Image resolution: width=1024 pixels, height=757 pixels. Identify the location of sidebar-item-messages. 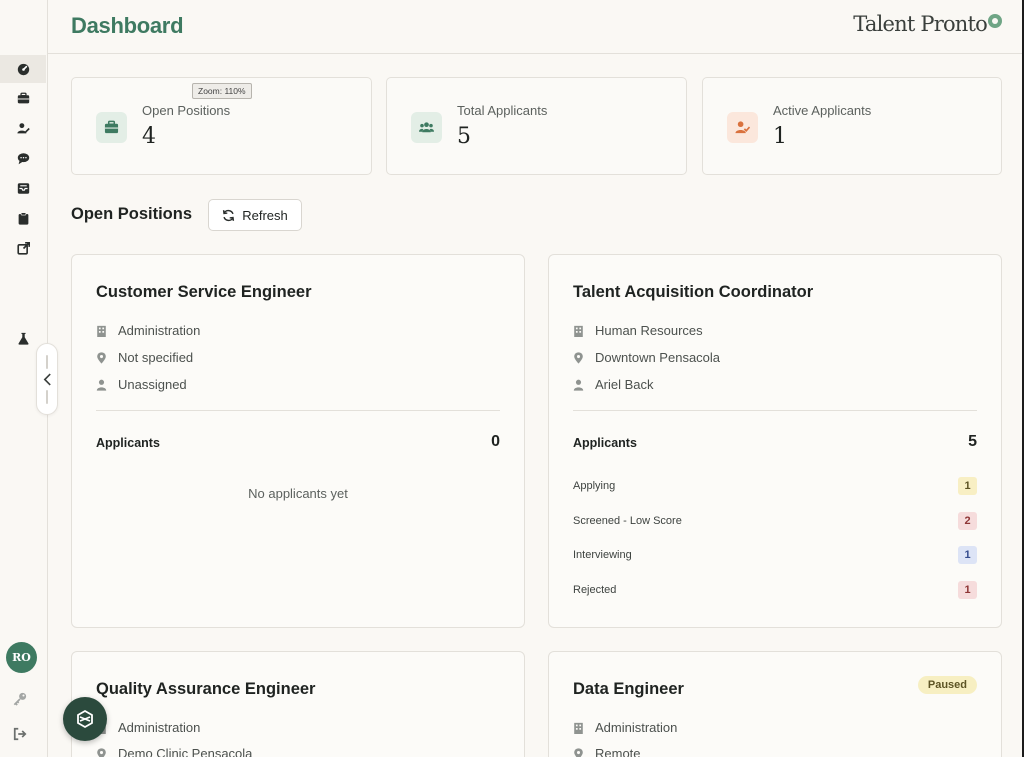
(23, 158).